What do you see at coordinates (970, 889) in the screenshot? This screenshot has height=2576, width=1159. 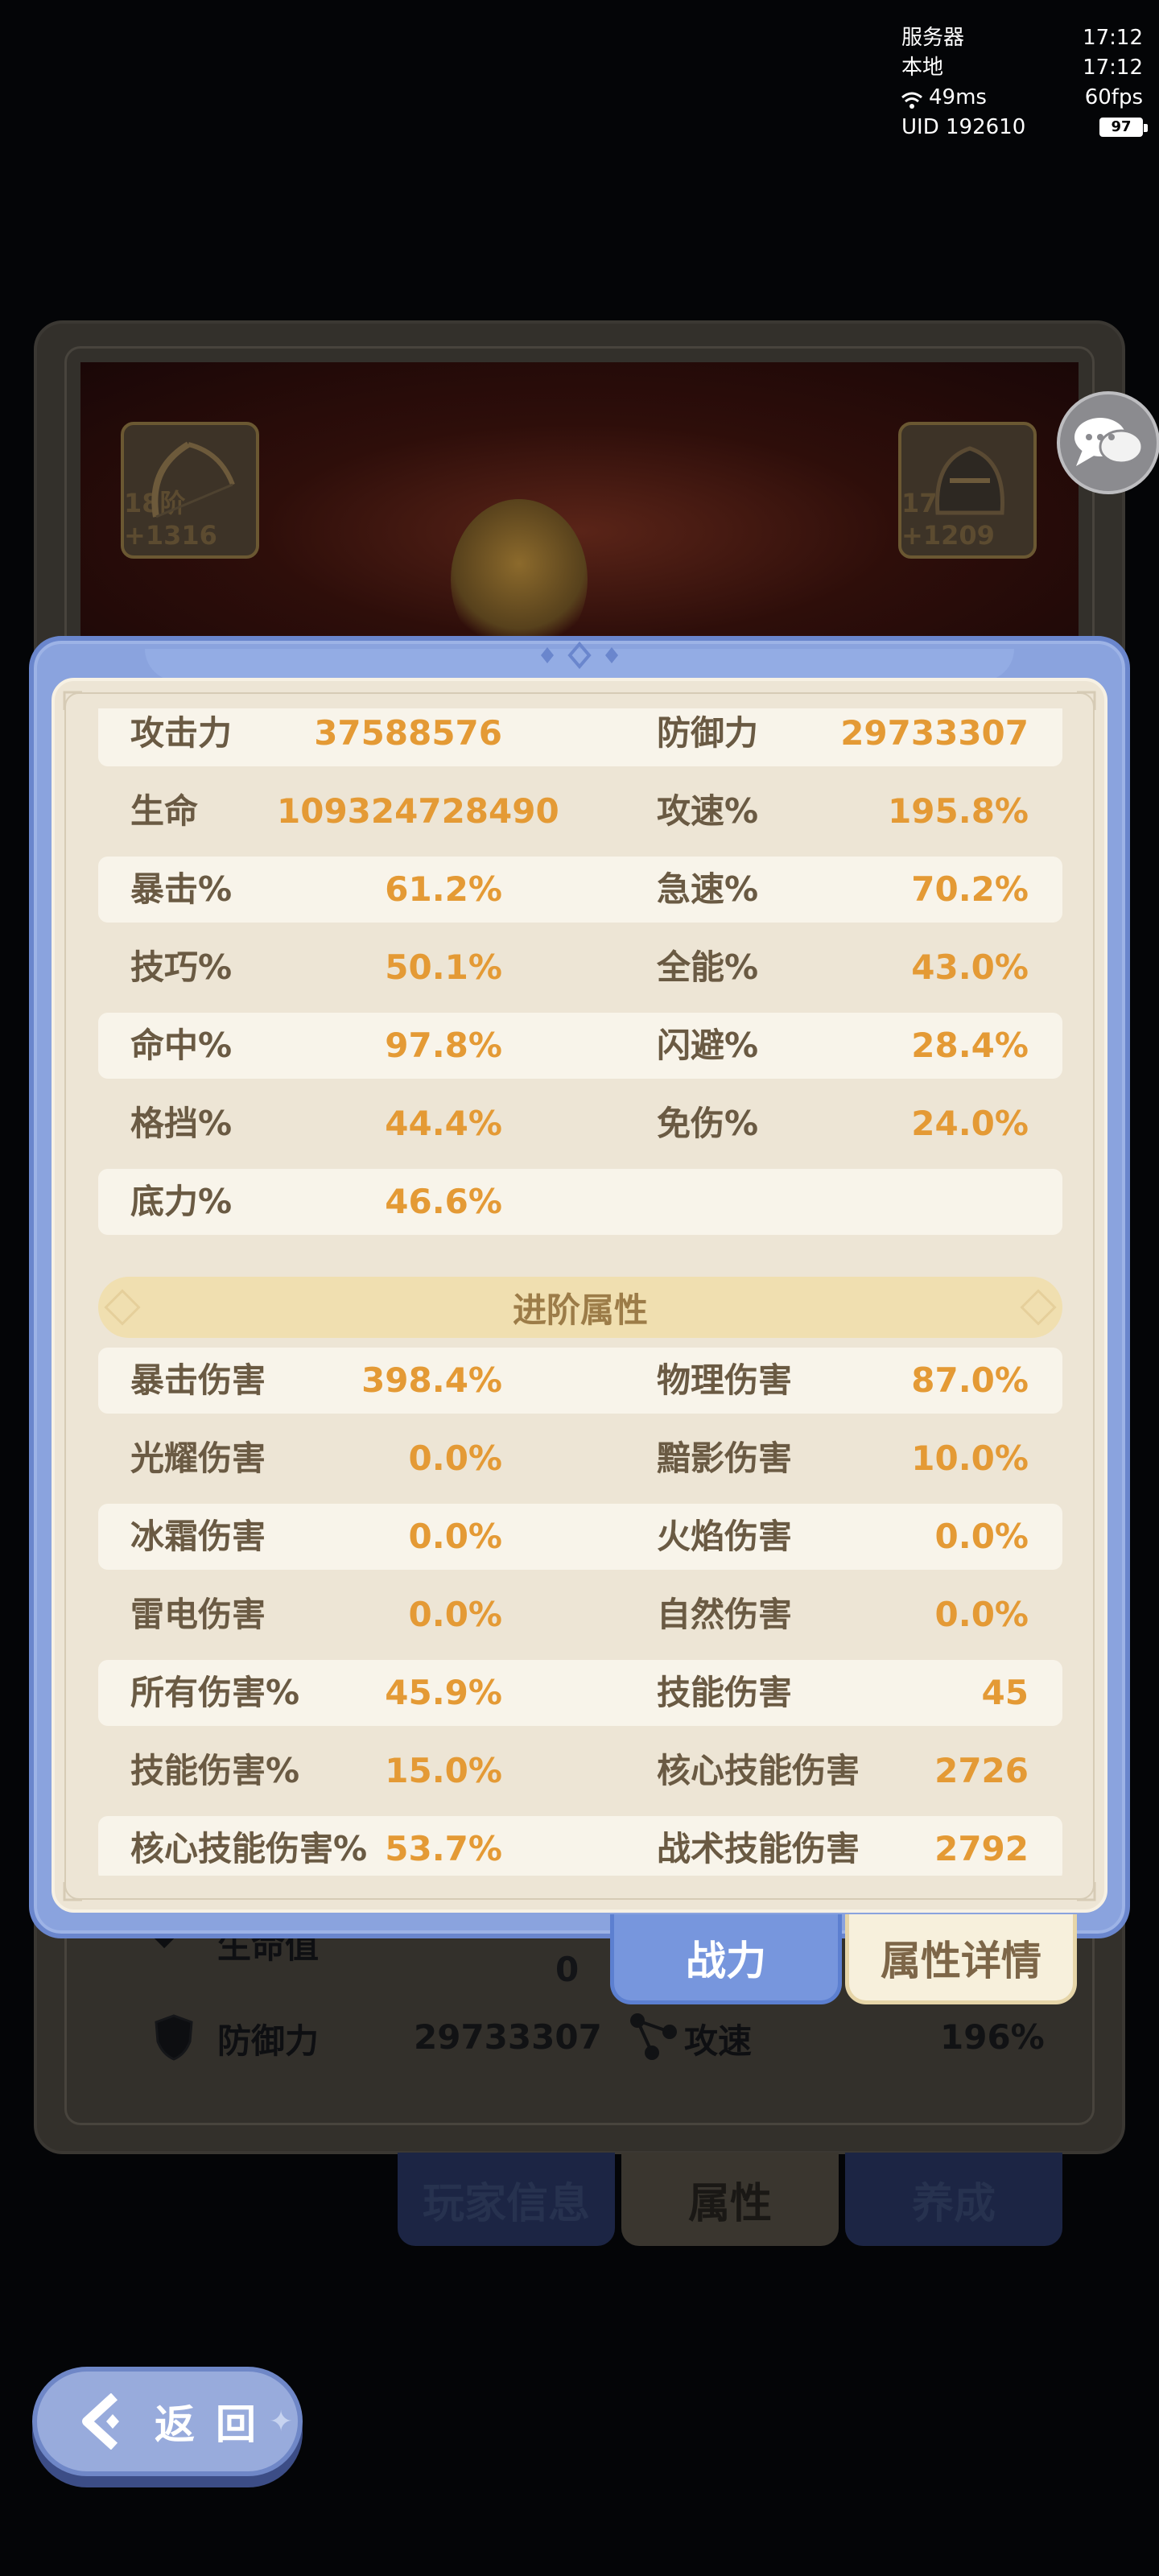 I see `attribute-value: 70.2%` at bounding box center [970, 889].